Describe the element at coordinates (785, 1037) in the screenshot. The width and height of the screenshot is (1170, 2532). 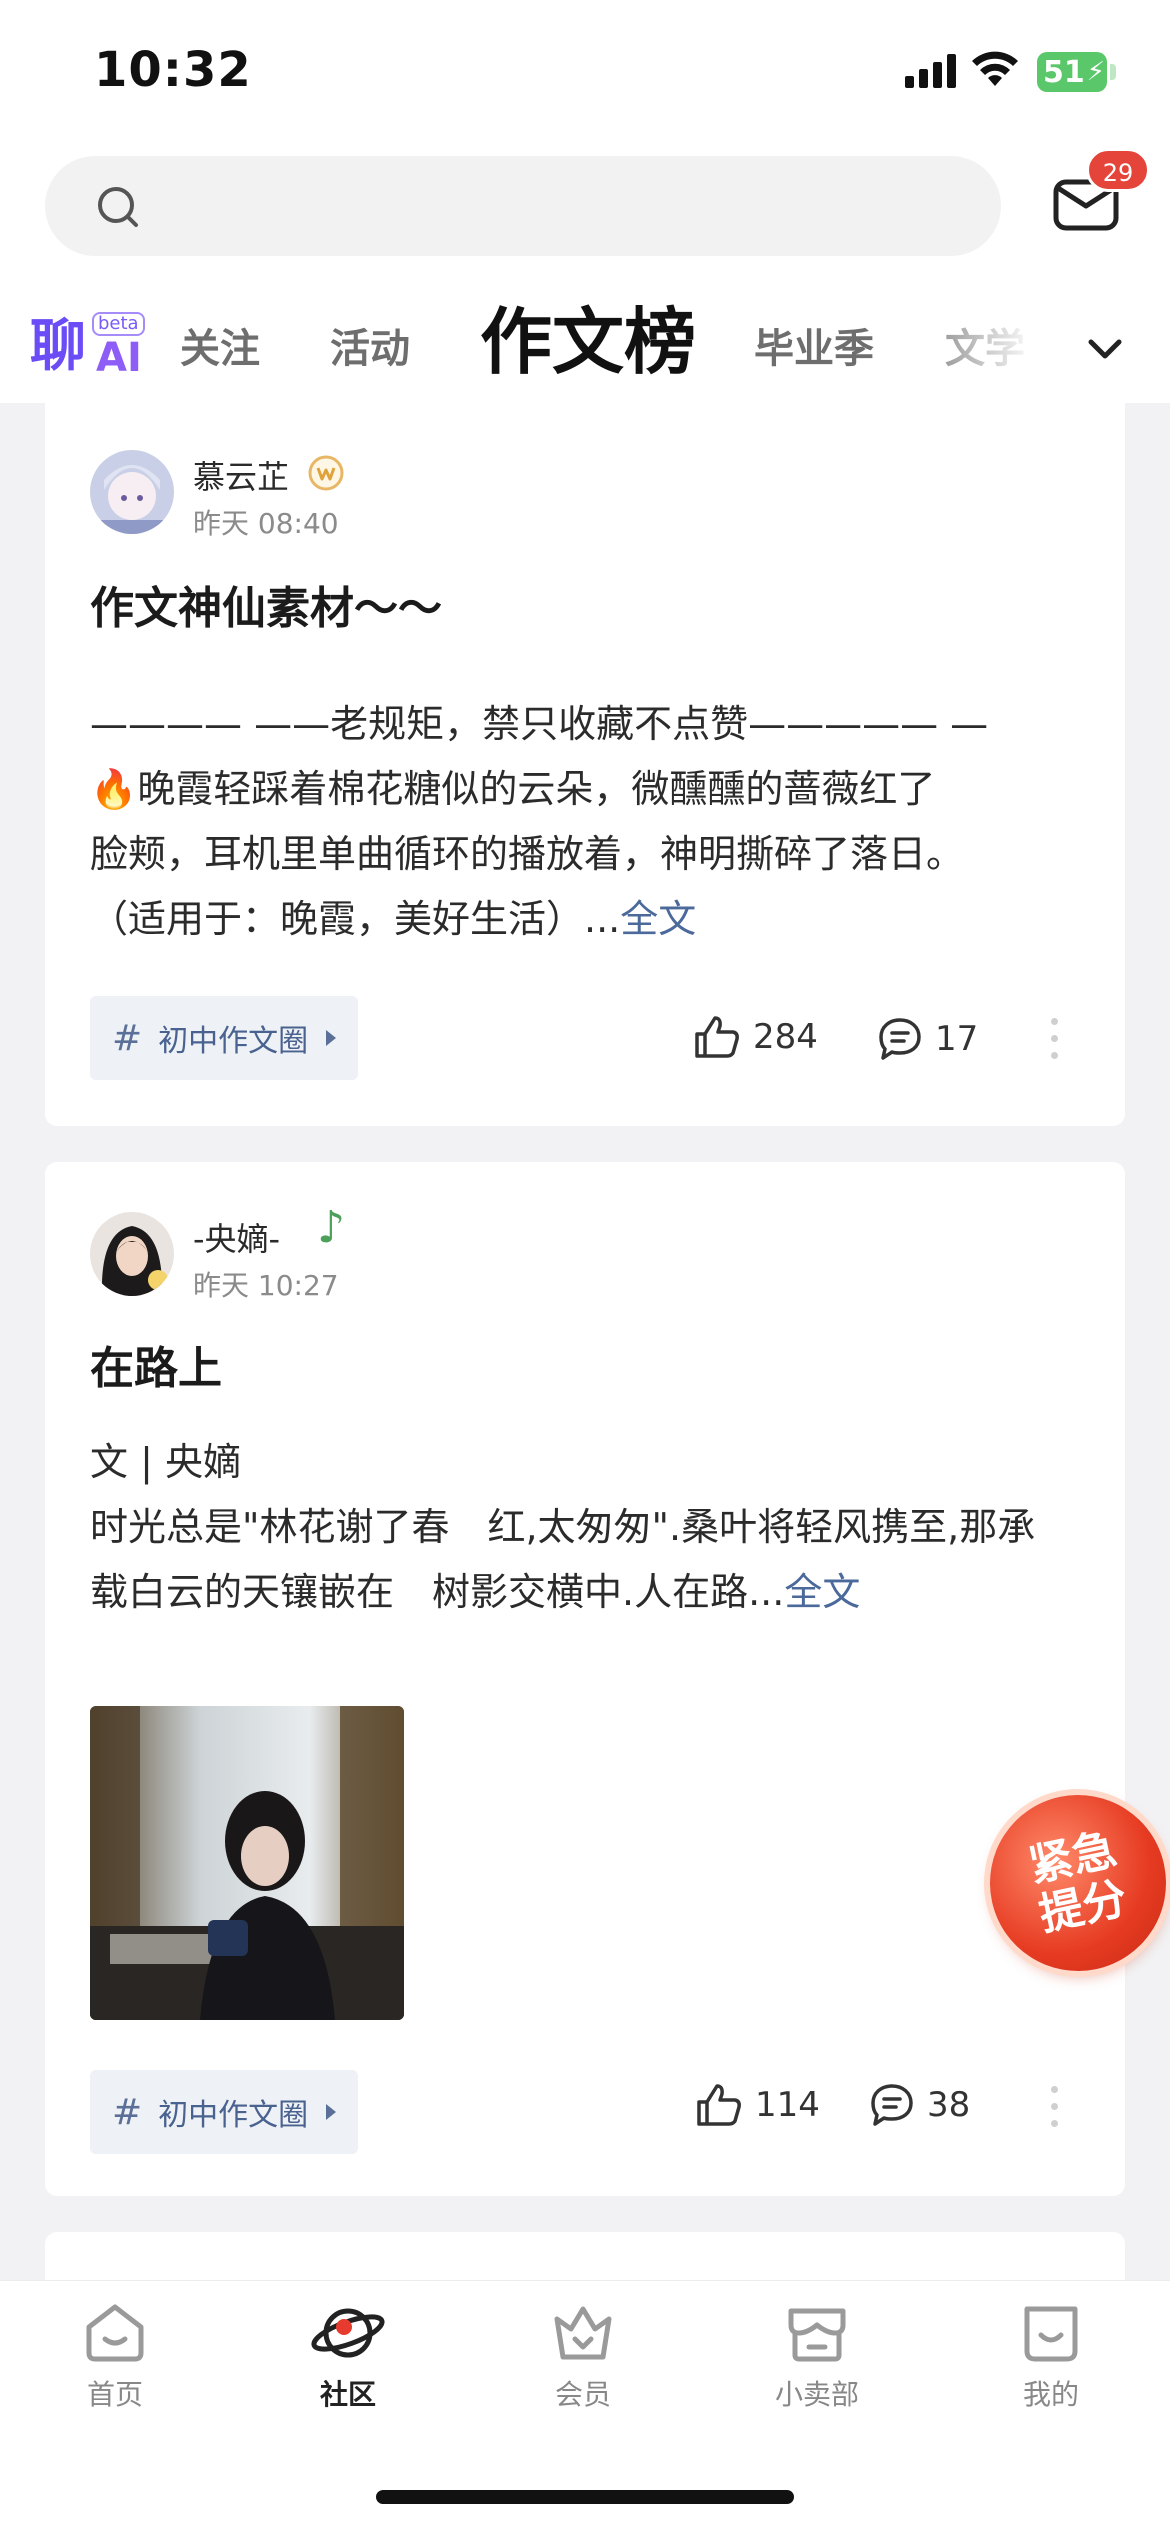
I see `like-count: 284` at that location.